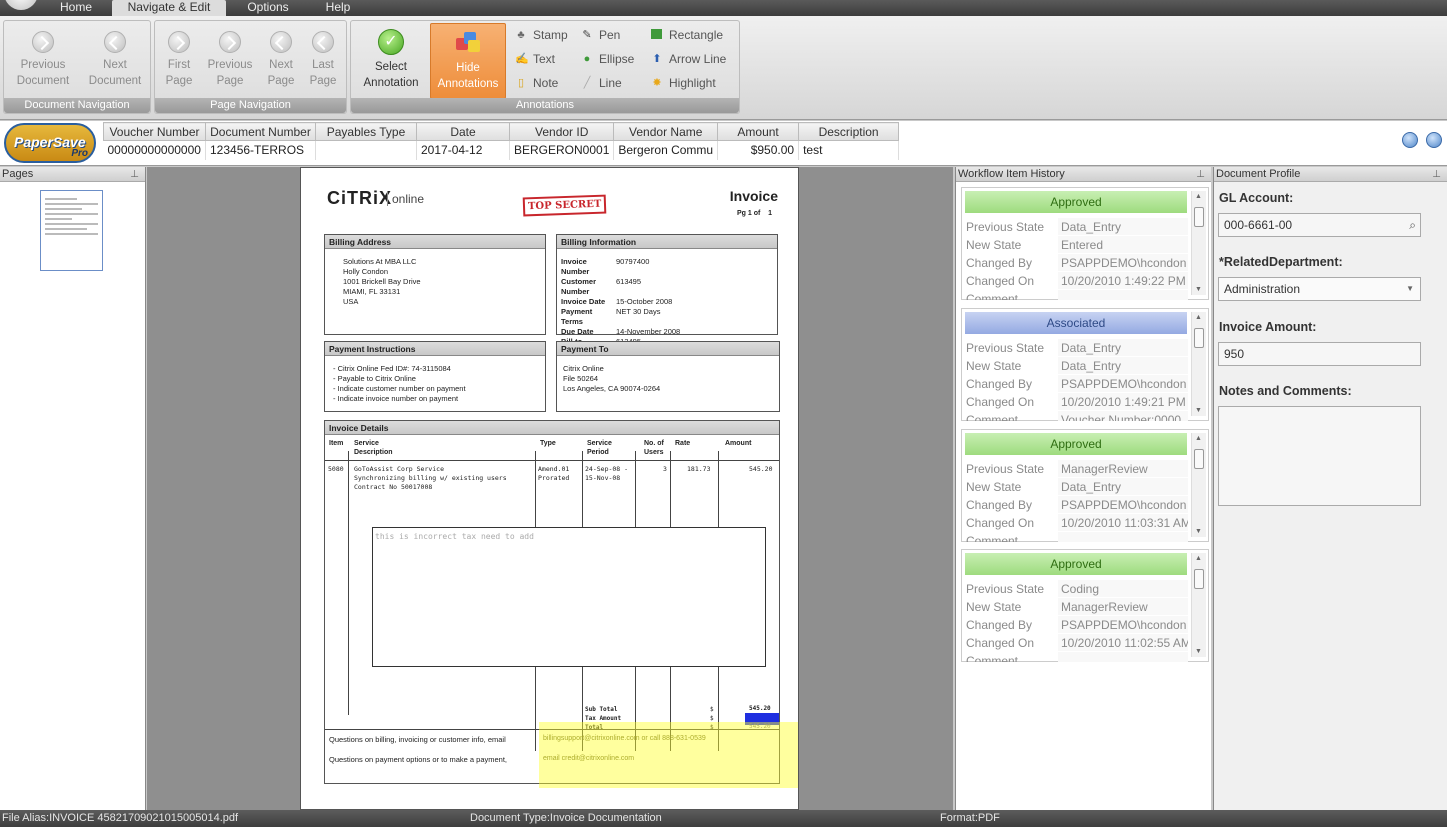  What do you see at coordinates (230, 61) in the screenshot?
I see `previous-page-button: Previous Page` at bounding box center [230, 61].